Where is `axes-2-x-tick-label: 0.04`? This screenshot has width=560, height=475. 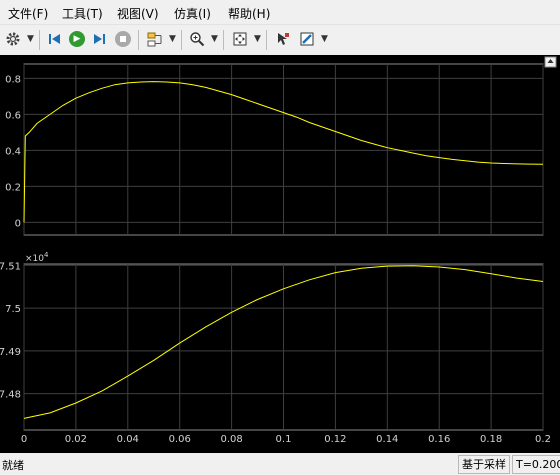
axes-2-x-tick-label: 0.04 is located at coordinates (128, 439).